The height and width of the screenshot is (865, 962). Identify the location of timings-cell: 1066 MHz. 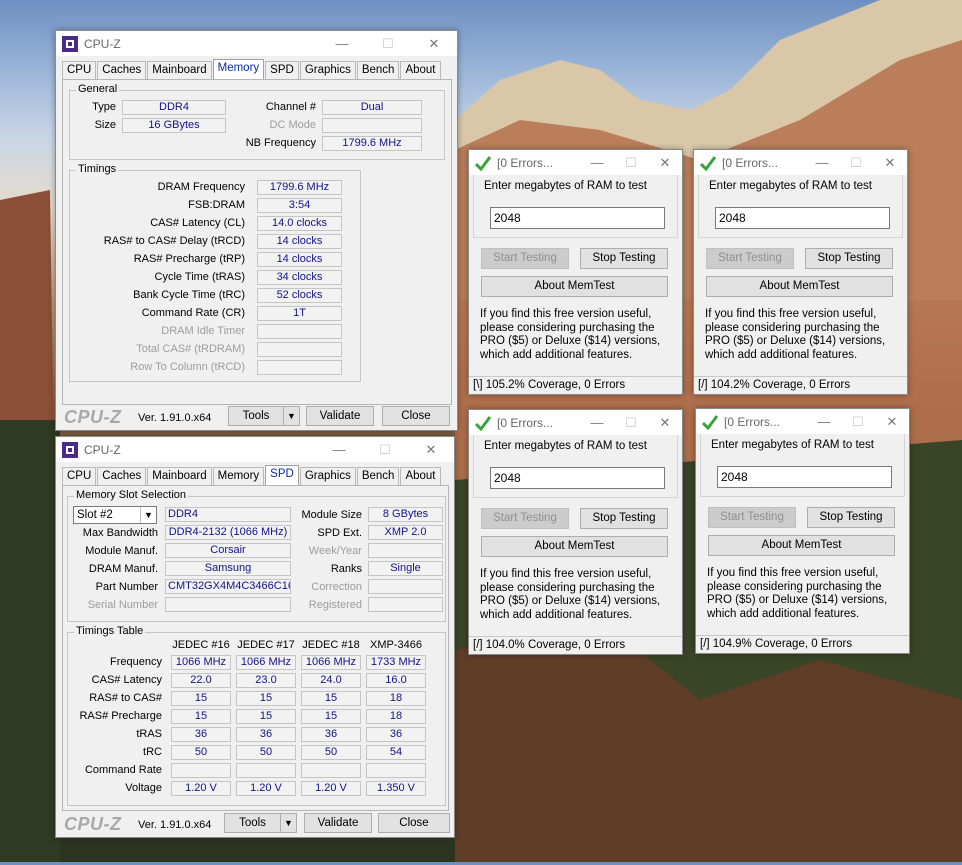
(331, 662).